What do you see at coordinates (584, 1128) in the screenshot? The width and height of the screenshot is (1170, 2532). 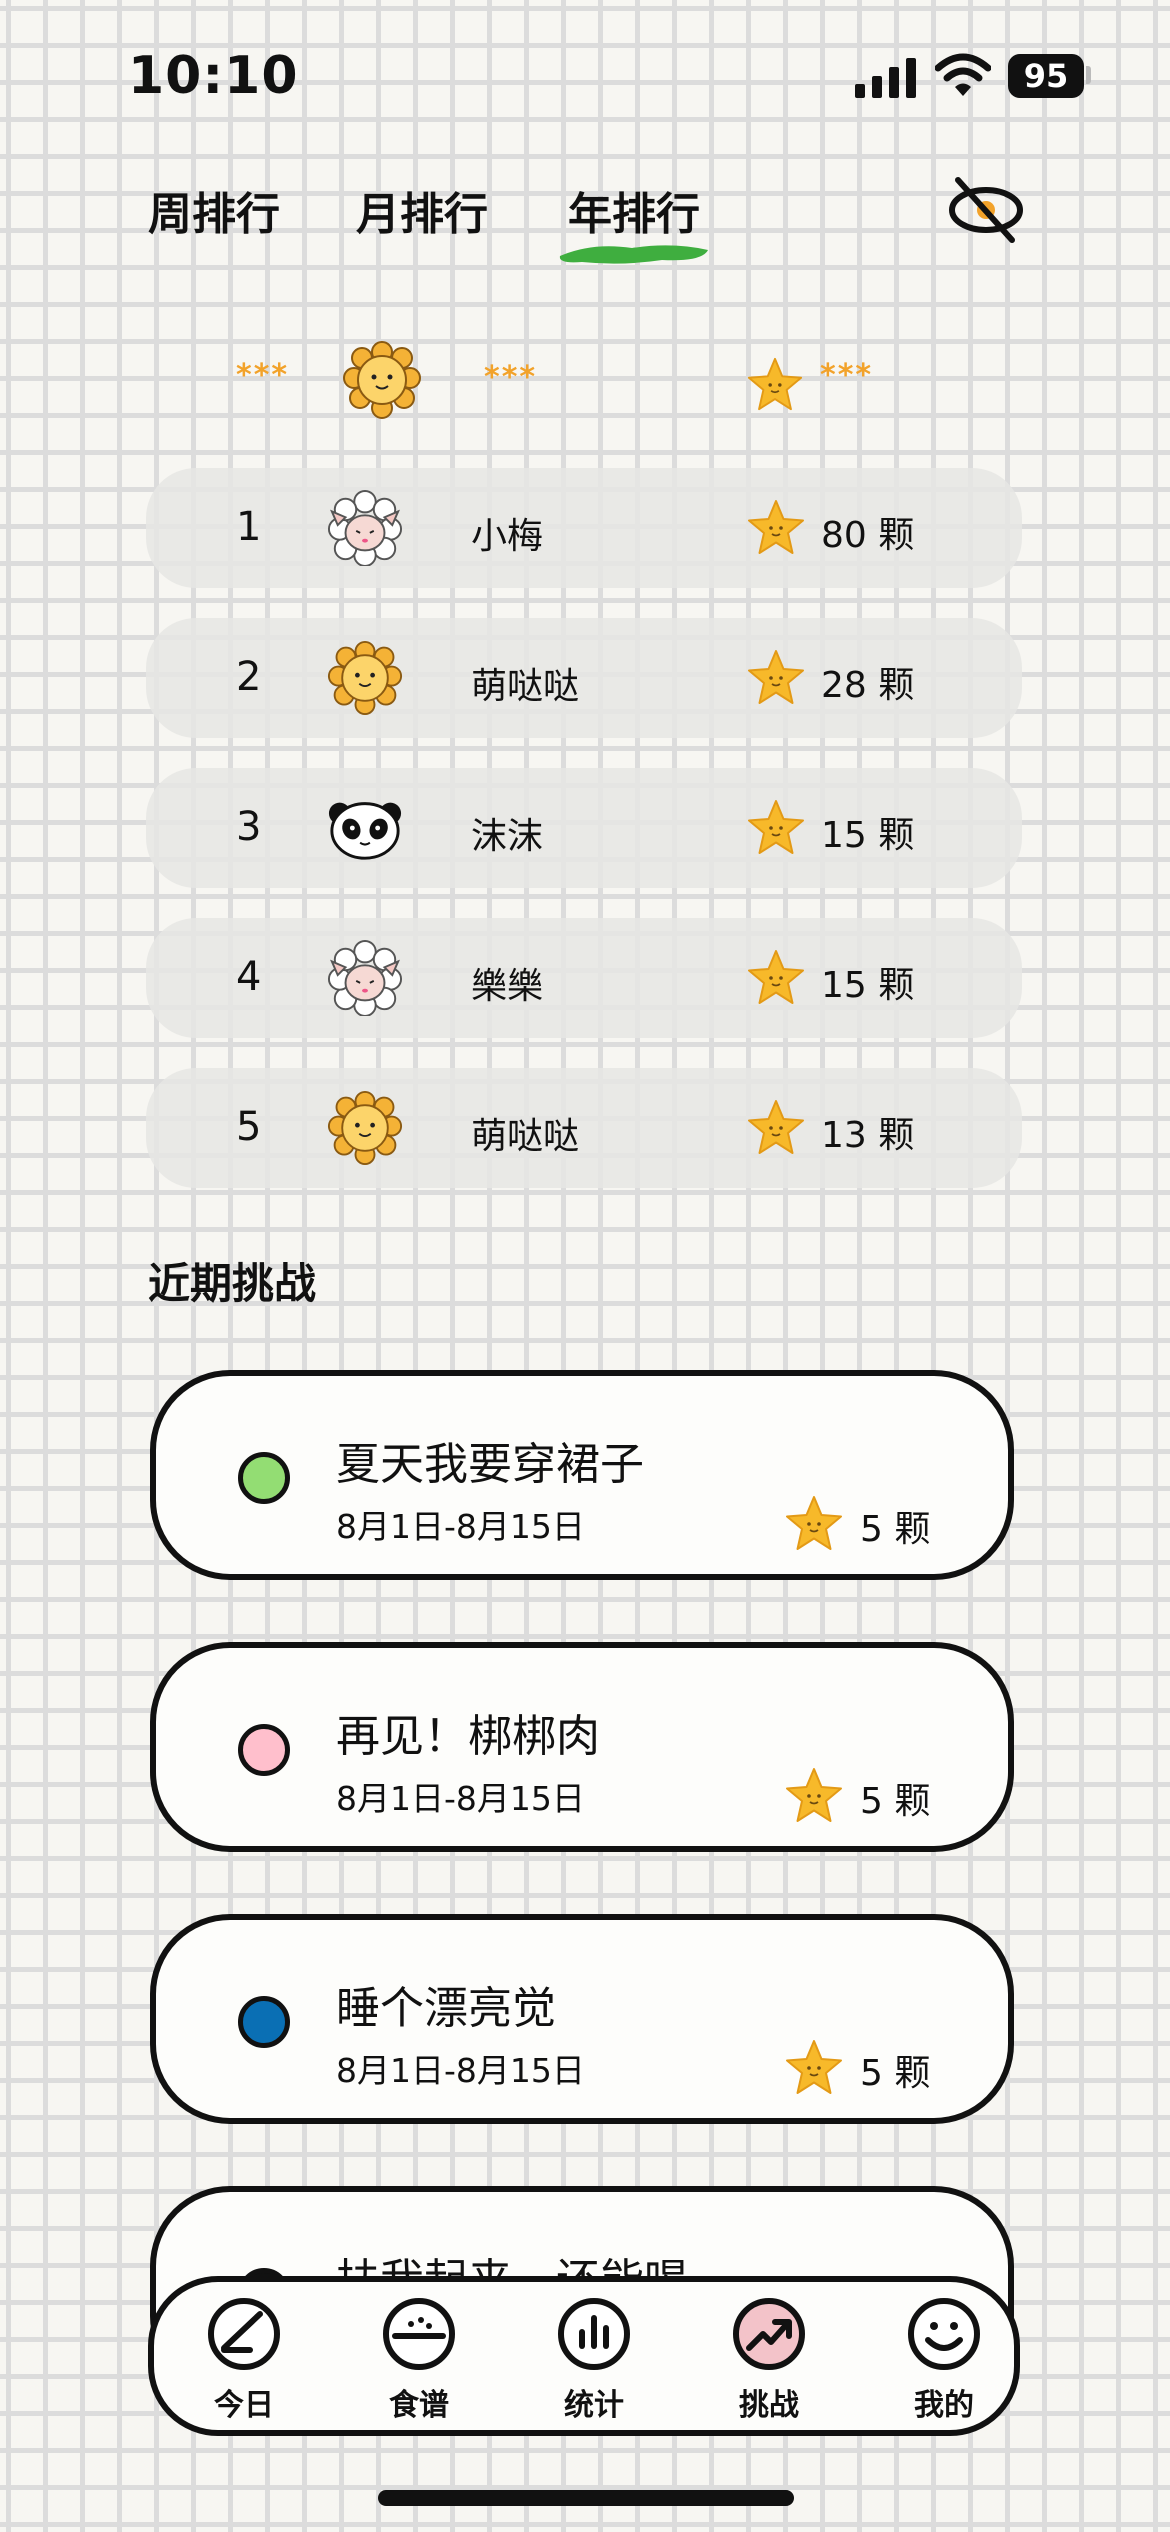 I see `ranking-row: 5 萌哒哒 13 颗` at bounding box center [584, 1128].